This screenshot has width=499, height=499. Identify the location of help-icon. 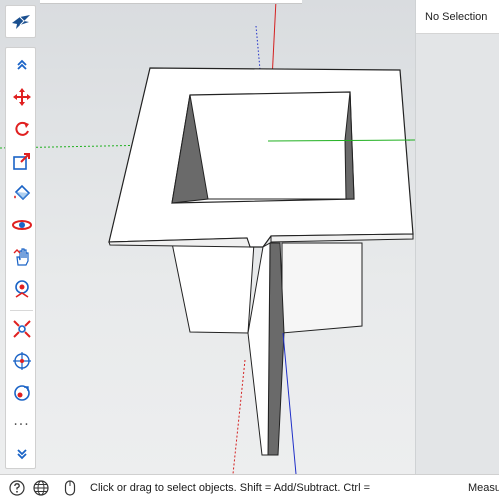
(17, 488).